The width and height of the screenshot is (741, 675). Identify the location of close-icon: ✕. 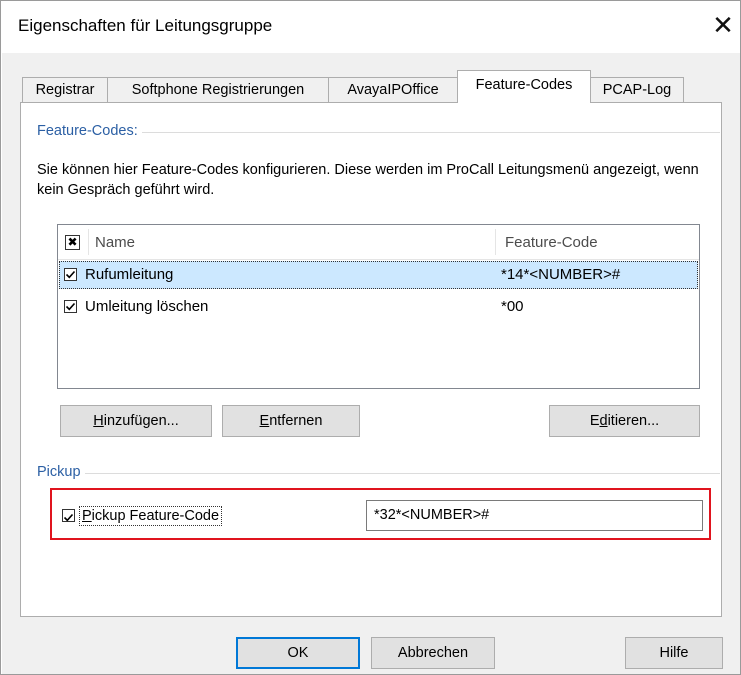
(723, 25).